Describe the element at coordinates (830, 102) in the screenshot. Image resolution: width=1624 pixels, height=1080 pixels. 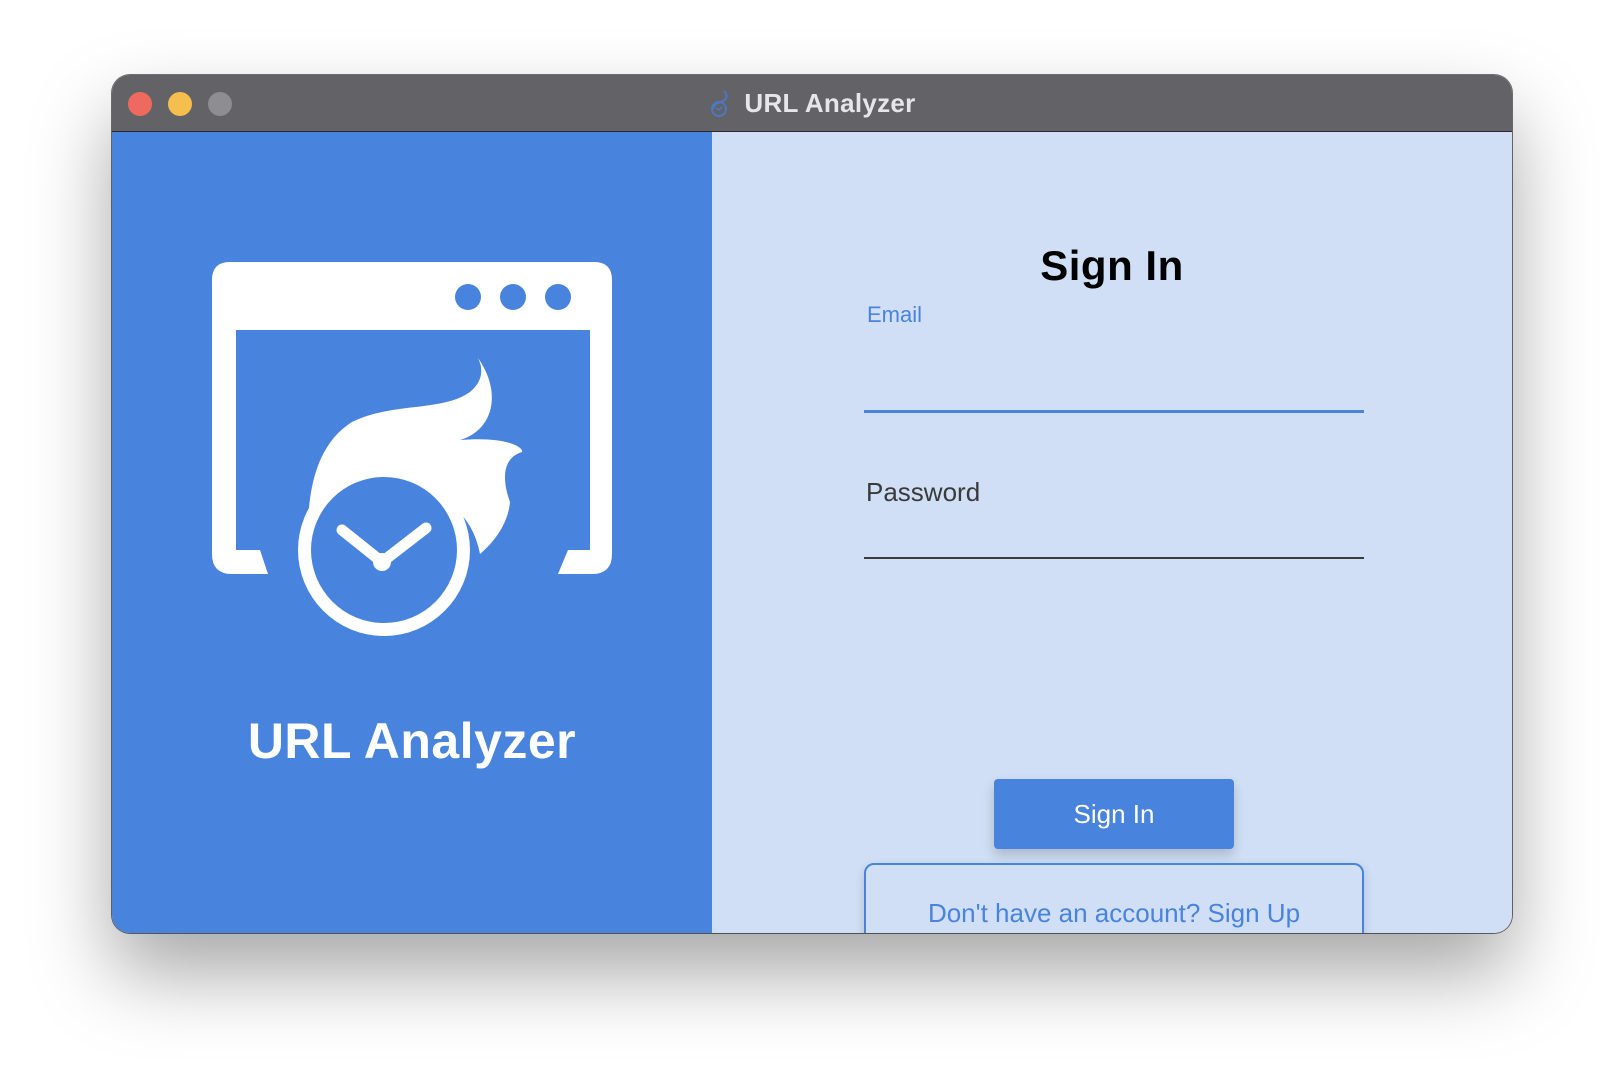
I see `window-title: URL Analyzer` at that location.